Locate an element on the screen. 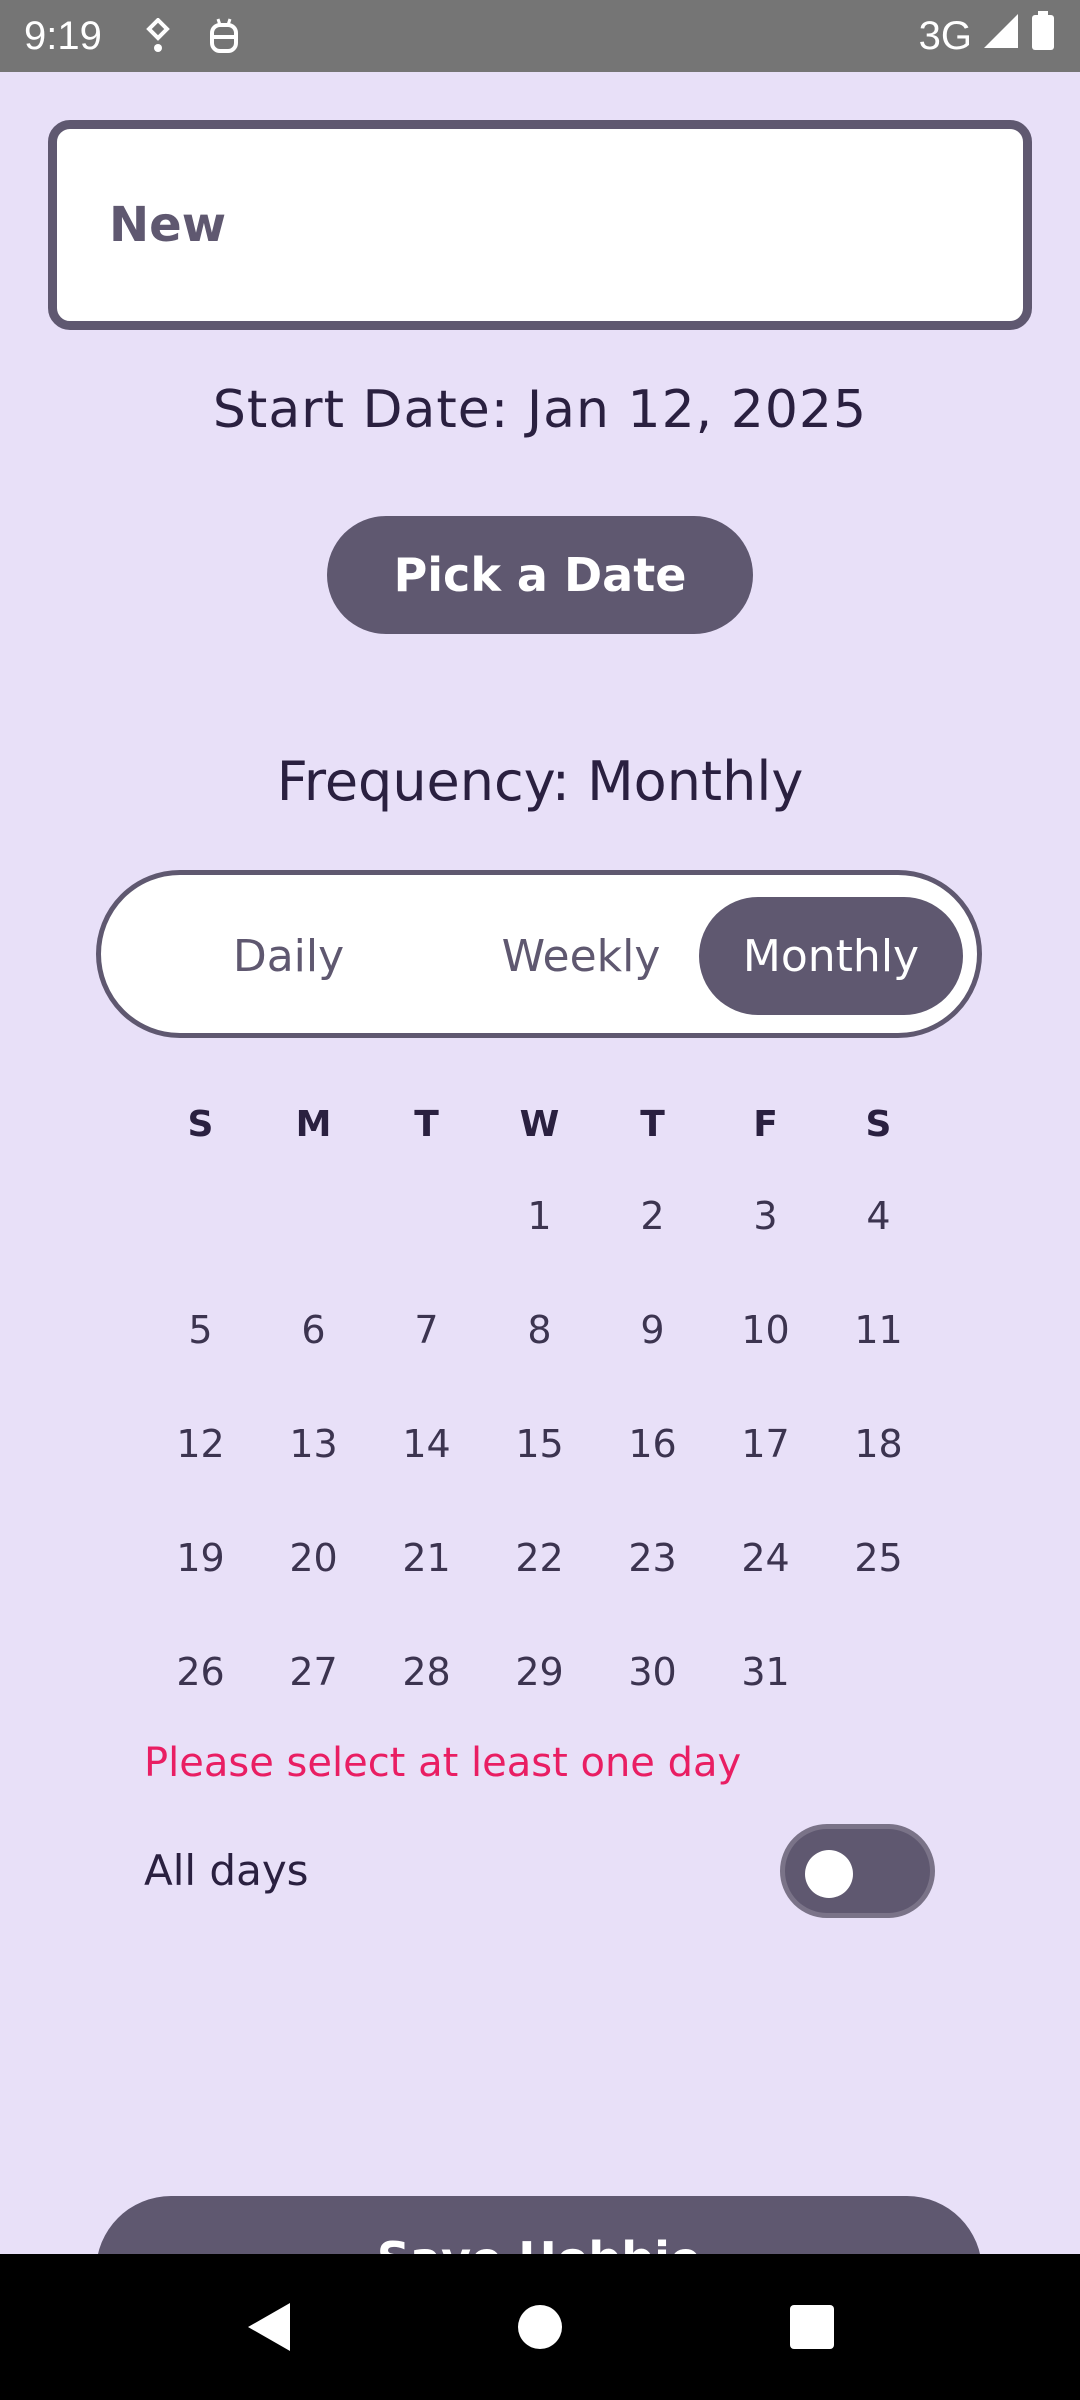 The width and height of the screenshot is (1080, 2400). weekday-label: W is located at coordinates (539, 1124).